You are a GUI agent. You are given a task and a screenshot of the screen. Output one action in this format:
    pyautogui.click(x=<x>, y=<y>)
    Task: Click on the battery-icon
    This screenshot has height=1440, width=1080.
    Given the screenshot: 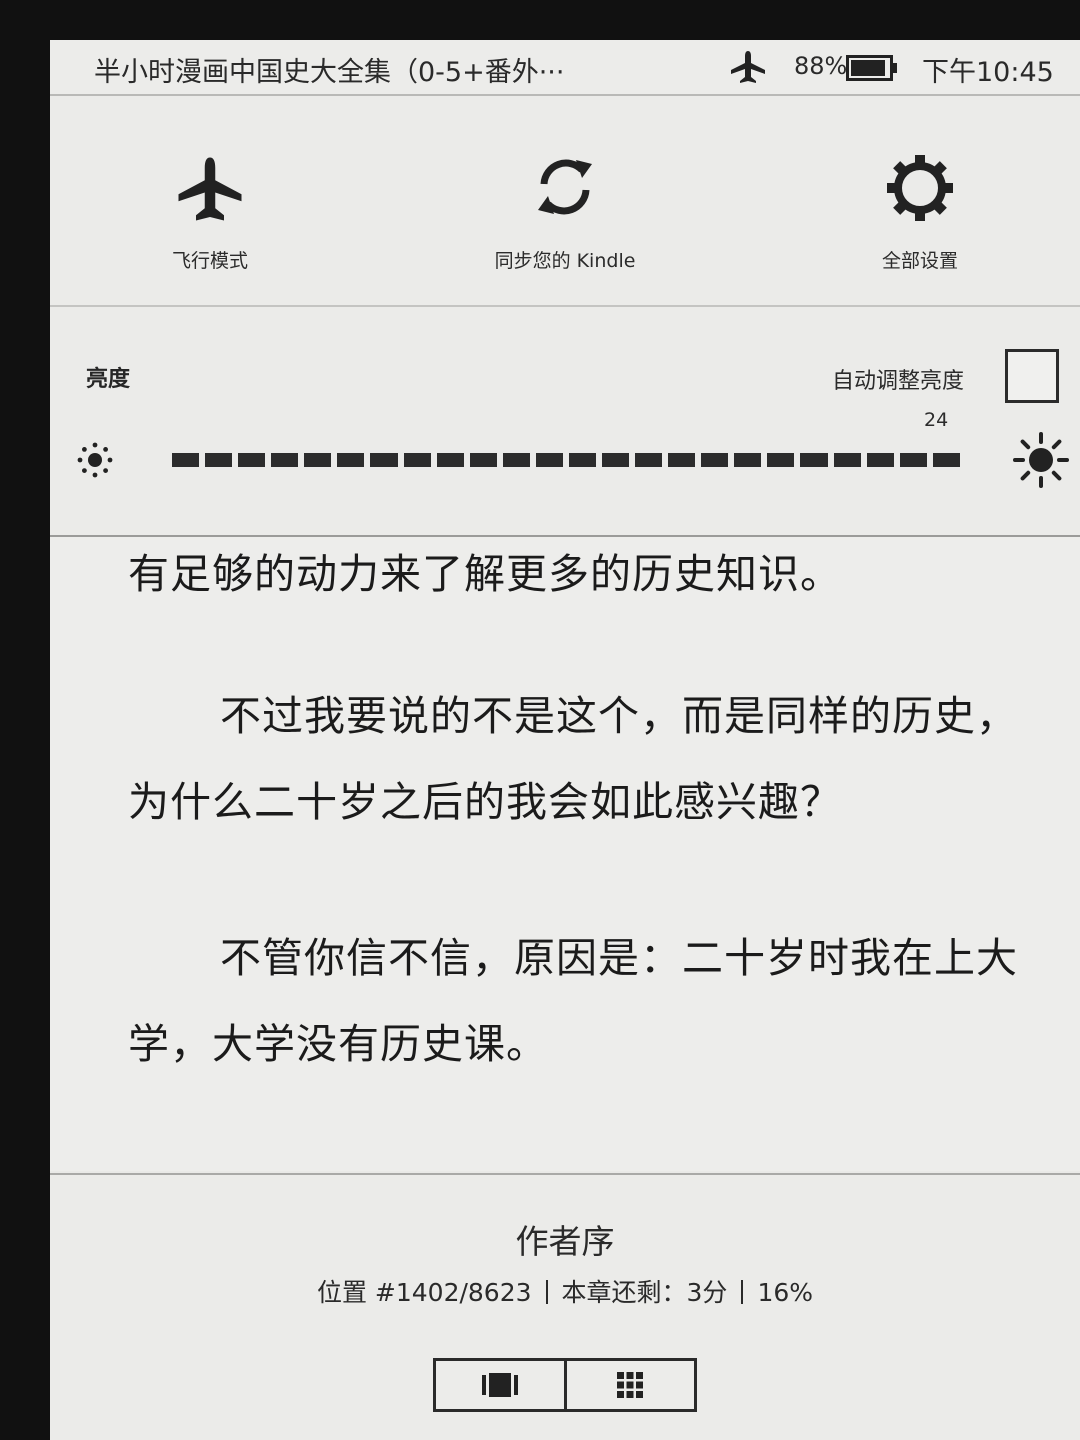 What is the action you would take?
    pyautogui.click(x=871, y=68)
    